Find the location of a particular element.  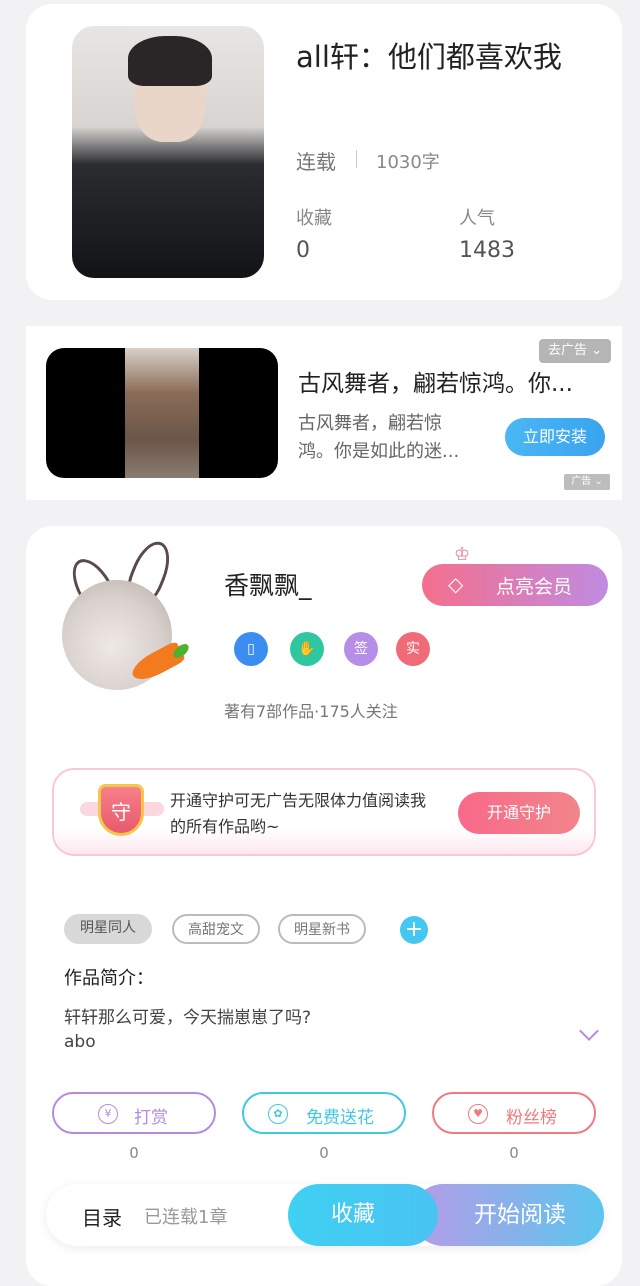

favorite-button: 收藏 is located at coordinates (363, 1215).